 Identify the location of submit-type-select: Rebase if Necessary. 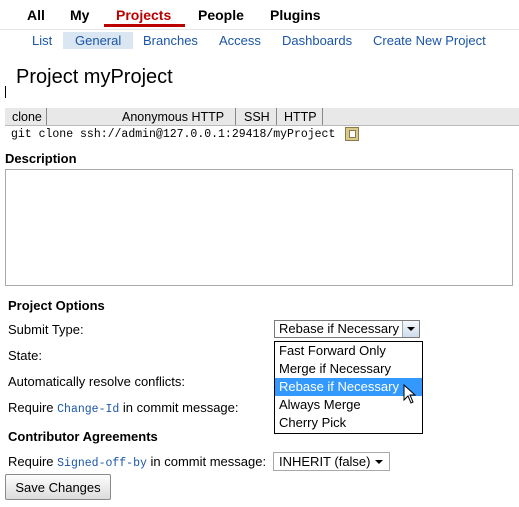
(347, 329).